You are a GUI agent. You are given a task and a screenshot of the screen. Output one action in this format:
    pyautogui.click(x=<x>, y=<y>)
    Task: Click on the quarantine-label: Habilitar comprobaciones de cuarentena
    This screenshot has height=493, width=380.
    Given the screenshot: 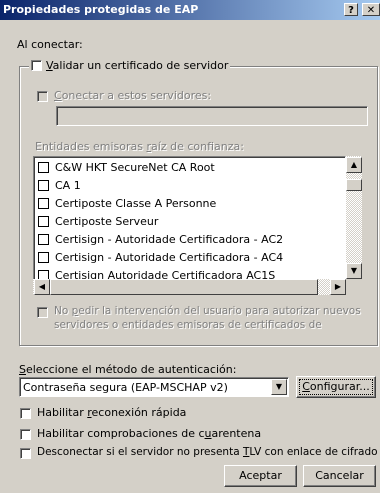 What is the action you would take?
    pyautogui.click(x=149, y=433)
    